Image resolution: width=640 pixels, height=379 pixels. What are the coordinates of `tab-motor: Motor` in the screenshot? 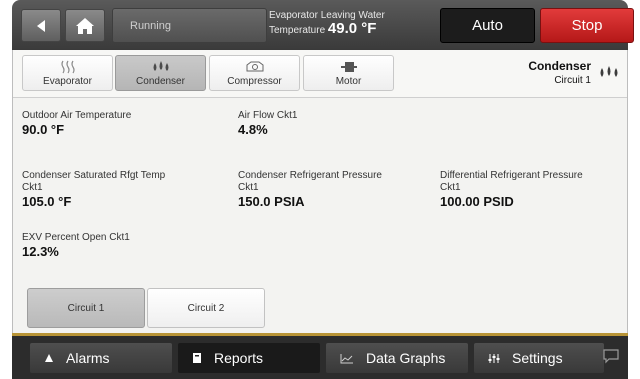 It's located at (348, 73).